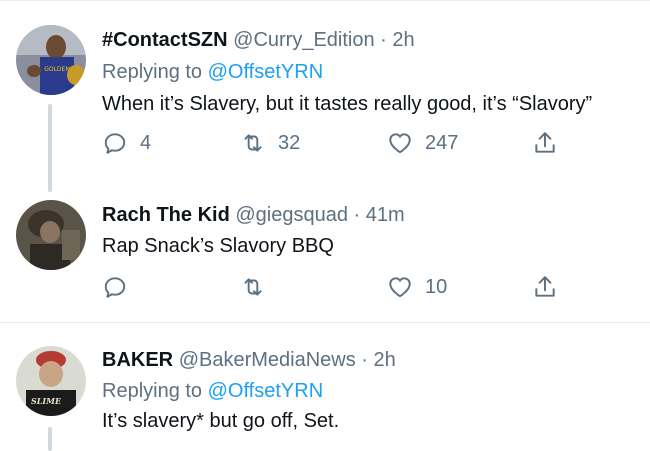 The height and width of the screenshot is (451, 650). Describe the element at coordinates (221, 421) in the screenshot. I see `tweet-text: It’s slavery* but go off, Set.` at that location.